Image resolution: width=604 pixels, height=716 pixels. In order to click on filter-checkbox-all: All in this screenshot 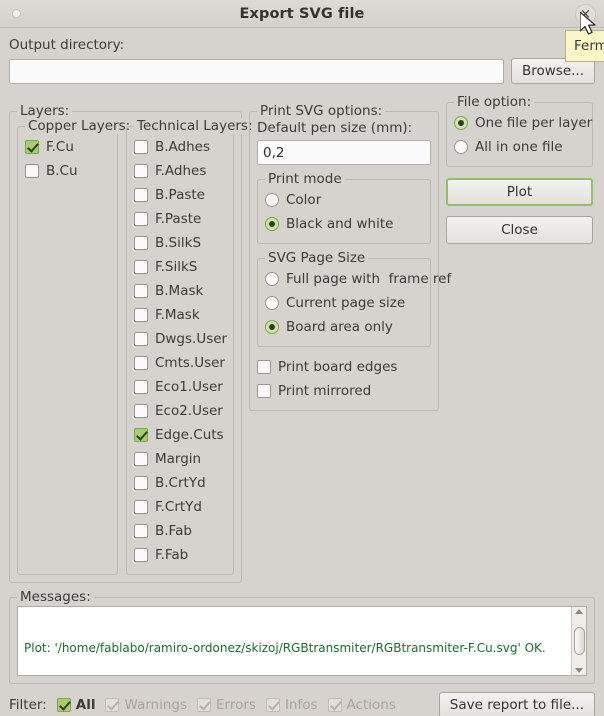, I will do `click(75, 705)`.